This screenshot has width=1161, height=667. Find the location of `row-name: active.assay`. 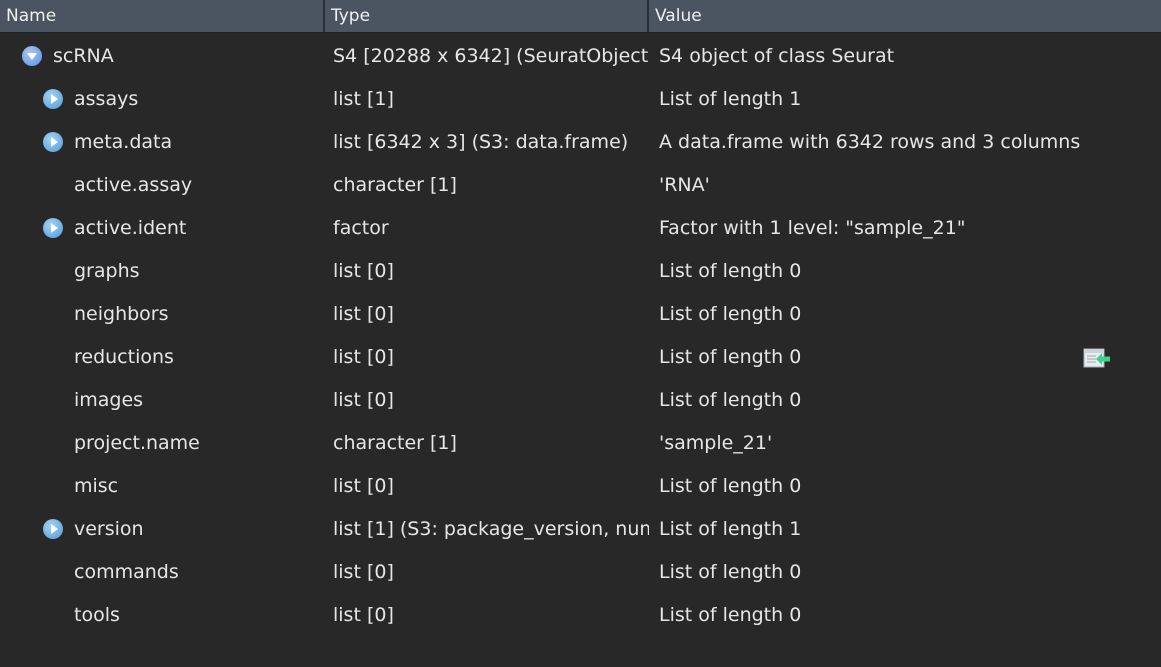

row-name: active.assay is located at coordinates (133, 184).